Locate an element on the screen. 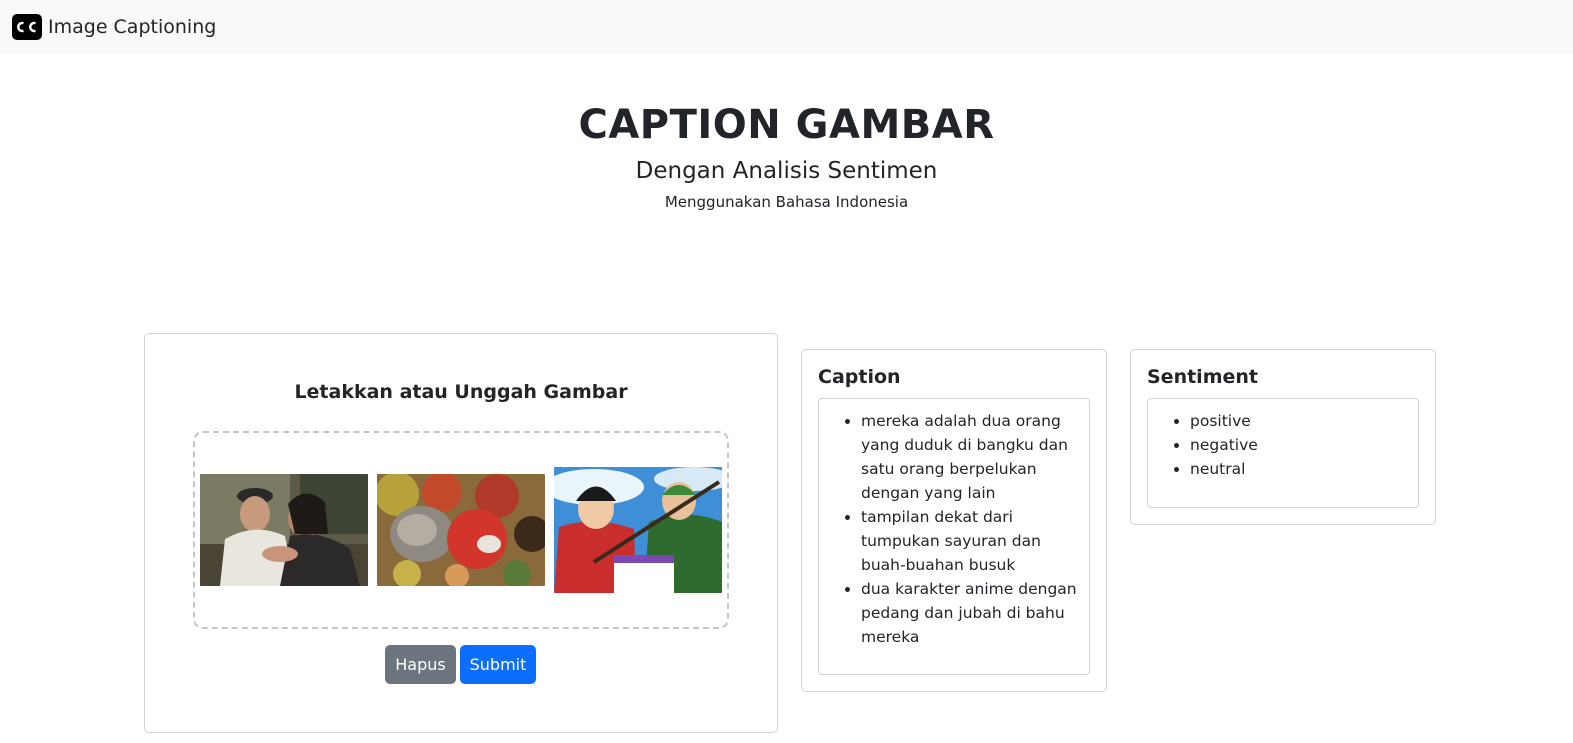 Image resolution: width=1573 pixels, height=743 pixels. caption-title: Caption is located at coordinates (859, 377).